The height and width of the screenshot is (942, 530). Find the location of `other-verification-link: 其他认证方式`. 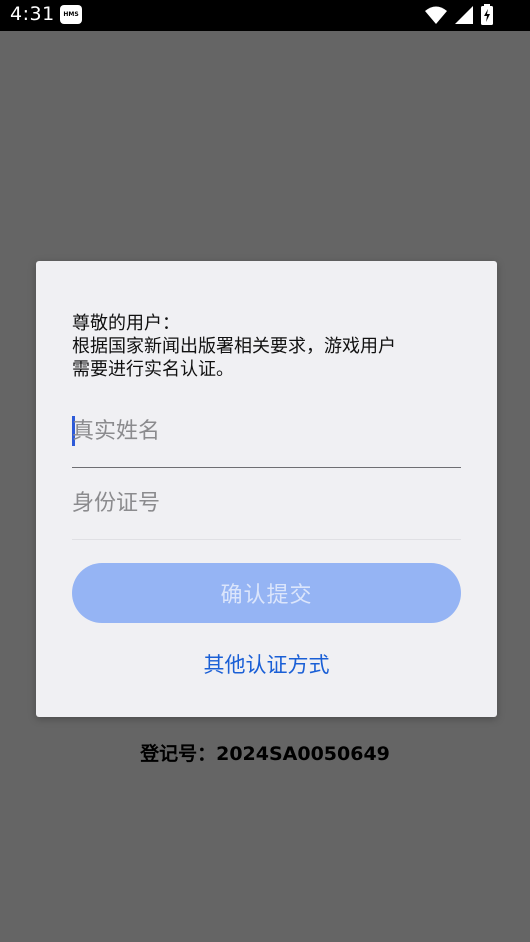

other-verification-link: 其他认证方式 is located at coordinates (266, 664).